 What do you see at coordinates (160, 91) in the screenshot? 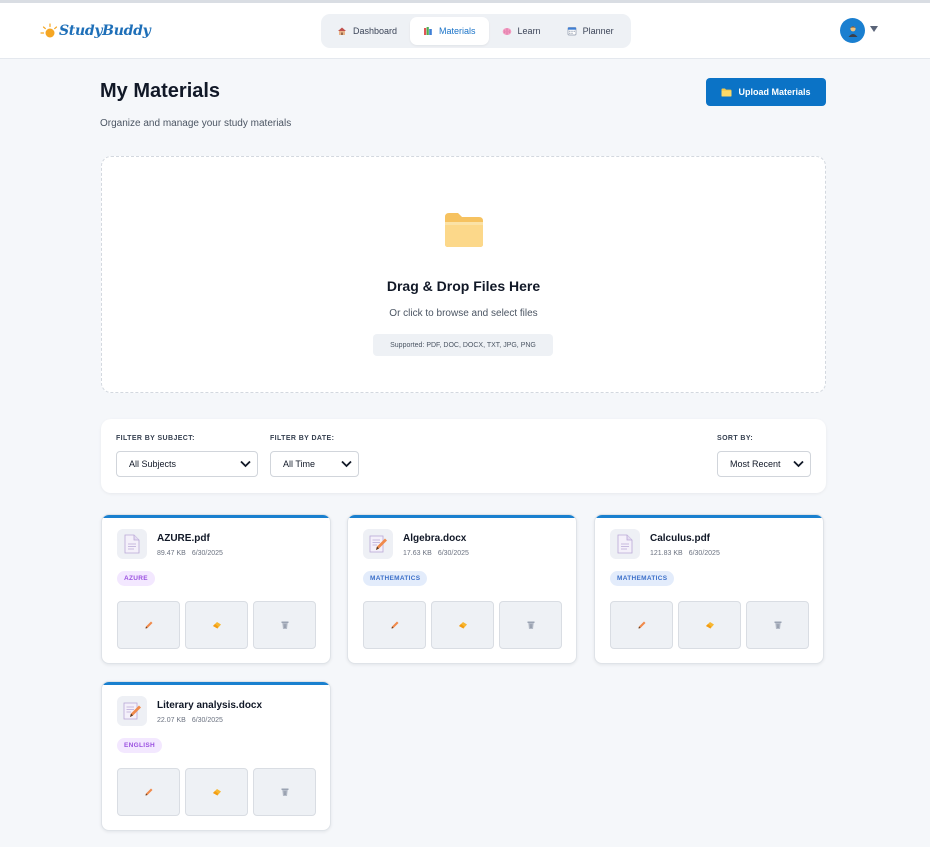
I see `page-title: My Materials` at bounding box center [160, 91].